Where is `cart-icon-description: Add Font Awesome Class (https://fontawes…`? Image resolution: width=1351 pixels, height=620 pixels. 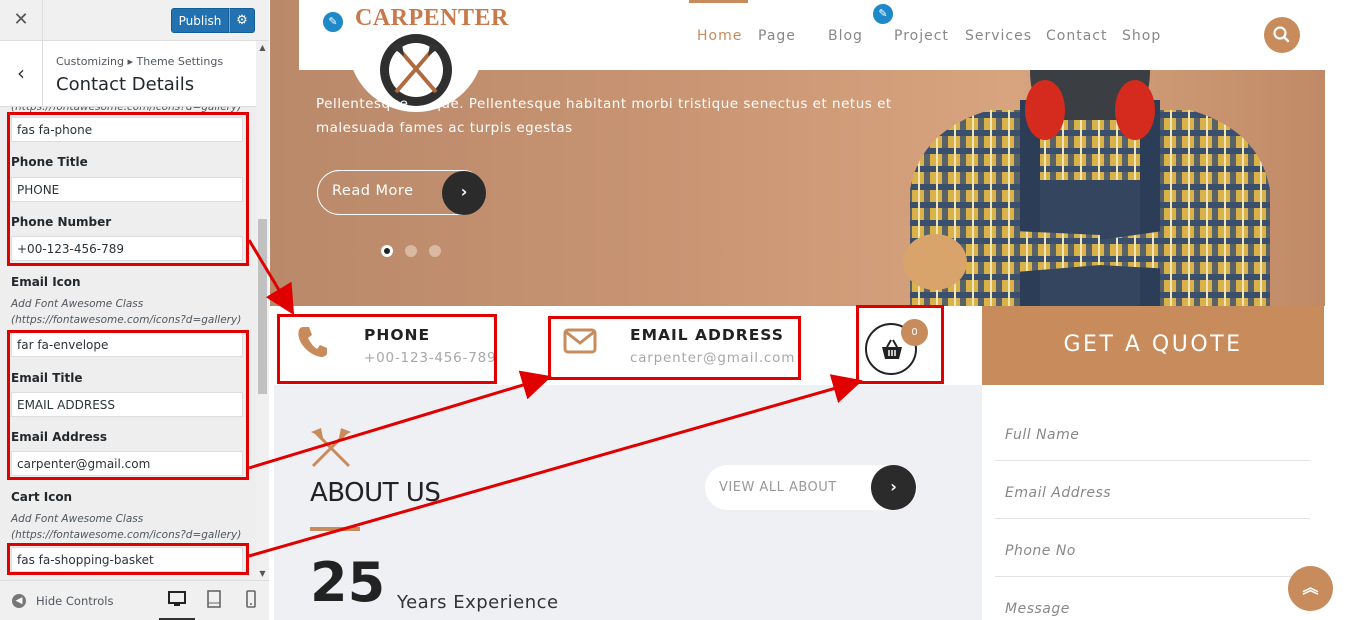 cart-icon-description: Add Font Awesome Class (https://fontawes… is located at coordinates (126, 527).